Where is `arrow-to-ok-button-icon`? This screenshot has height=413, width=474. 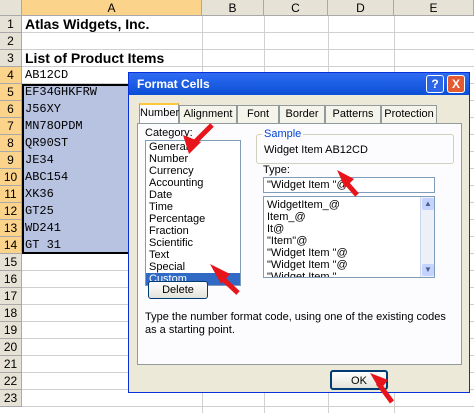
arrow-to-ok-button-icon is located at coordinates (382, 388).